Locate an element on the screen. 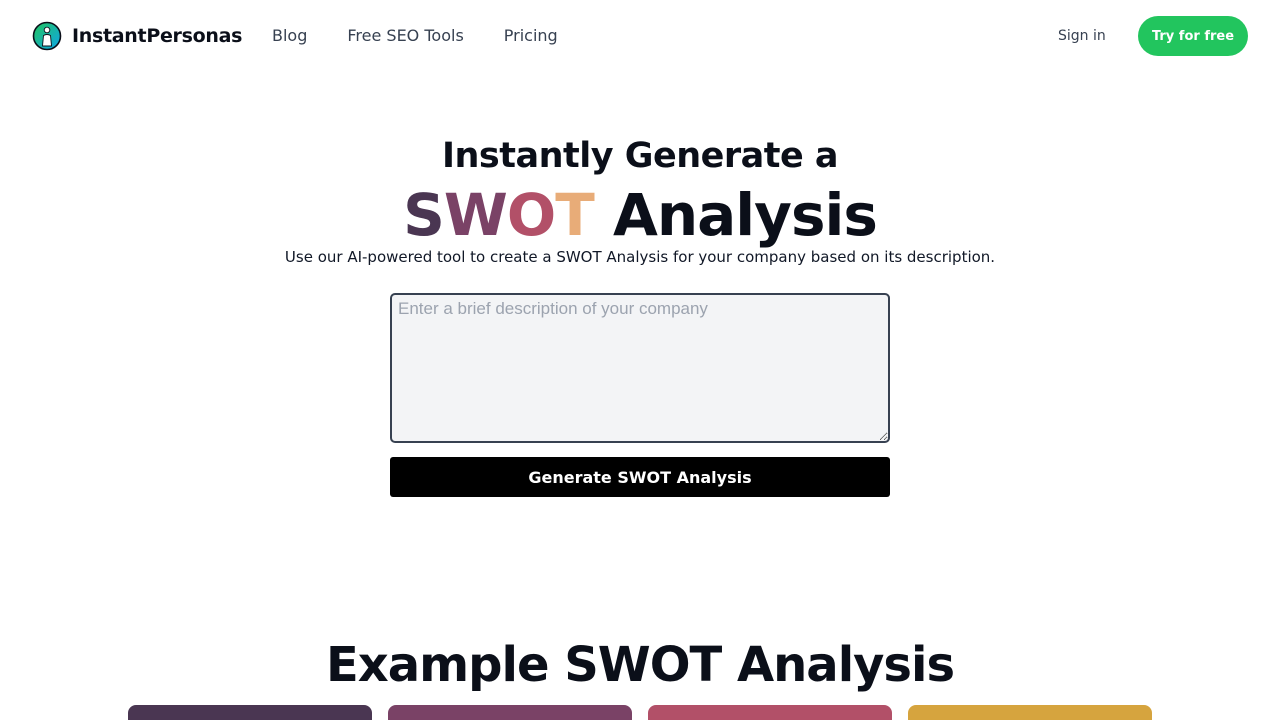 The width and height of the screenshot is (1280, 720). swot-letter-s: S is located at coordinates (424, 215).